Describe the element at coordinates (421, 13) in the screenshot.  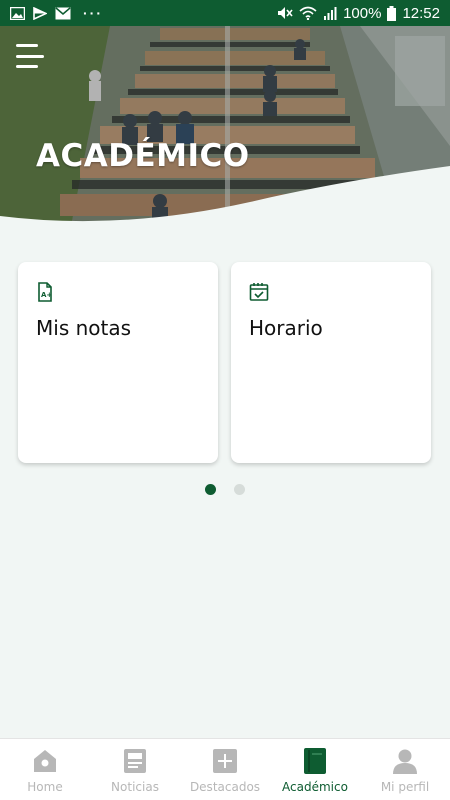
I see `clock: 12:52` at that location.